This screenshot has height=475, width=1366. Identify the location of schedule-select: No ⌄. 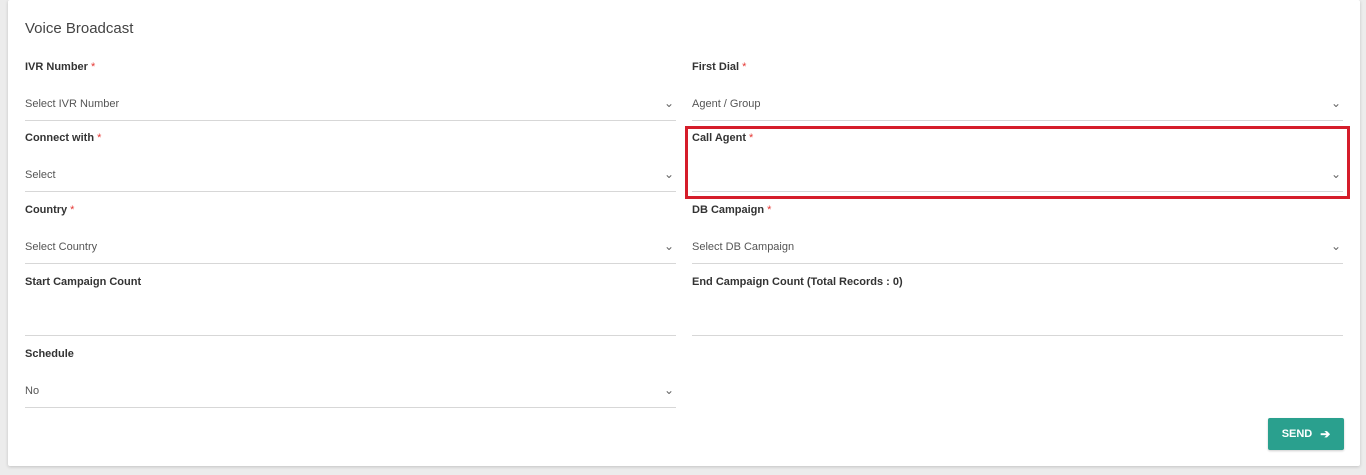
(350, 392).